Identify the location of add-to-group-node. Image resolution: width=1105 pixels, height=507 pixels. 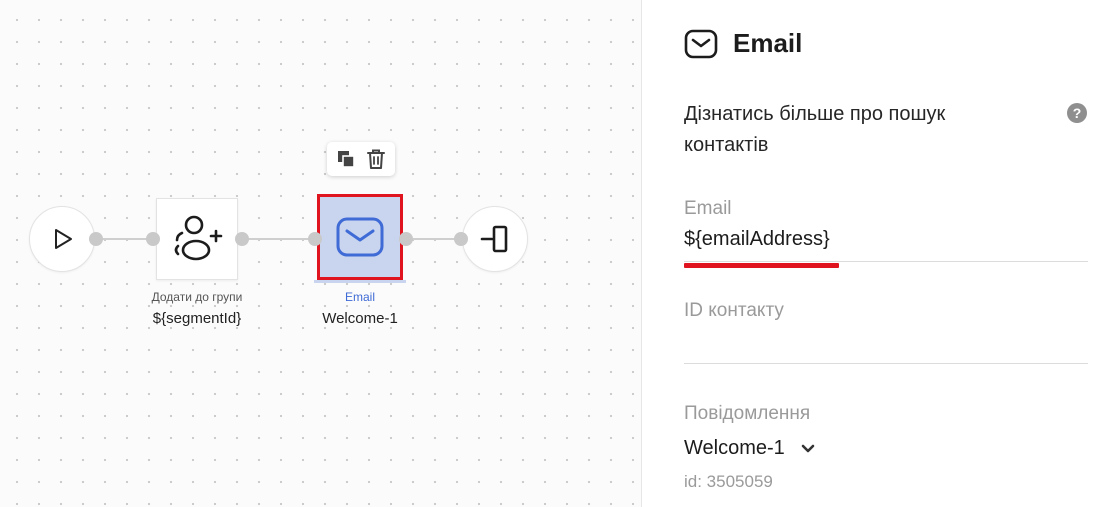
(197, 239).